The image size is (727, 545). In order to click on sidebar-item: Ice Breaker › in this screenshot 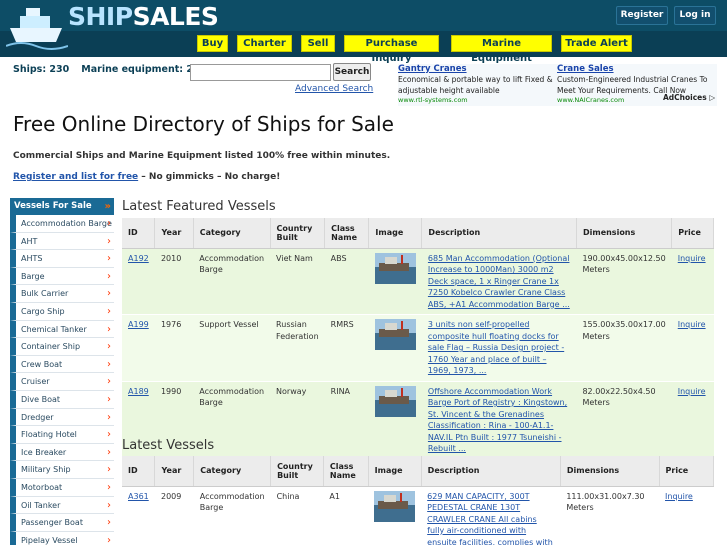, I will do `click(62, 452)`.